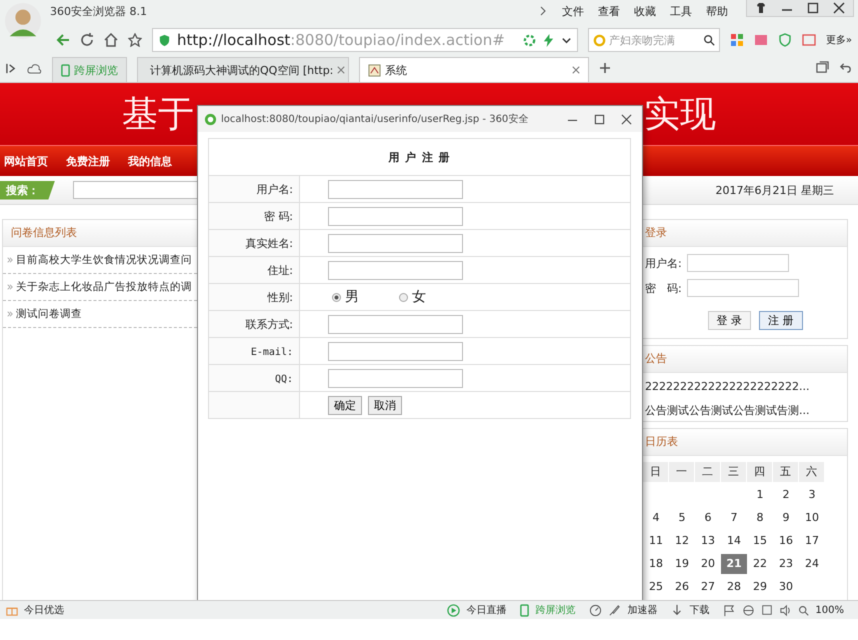 Image resolution: width=858 pixels, height=640 pixels. I want to click on calendar-day: 1, so click(760, 495).